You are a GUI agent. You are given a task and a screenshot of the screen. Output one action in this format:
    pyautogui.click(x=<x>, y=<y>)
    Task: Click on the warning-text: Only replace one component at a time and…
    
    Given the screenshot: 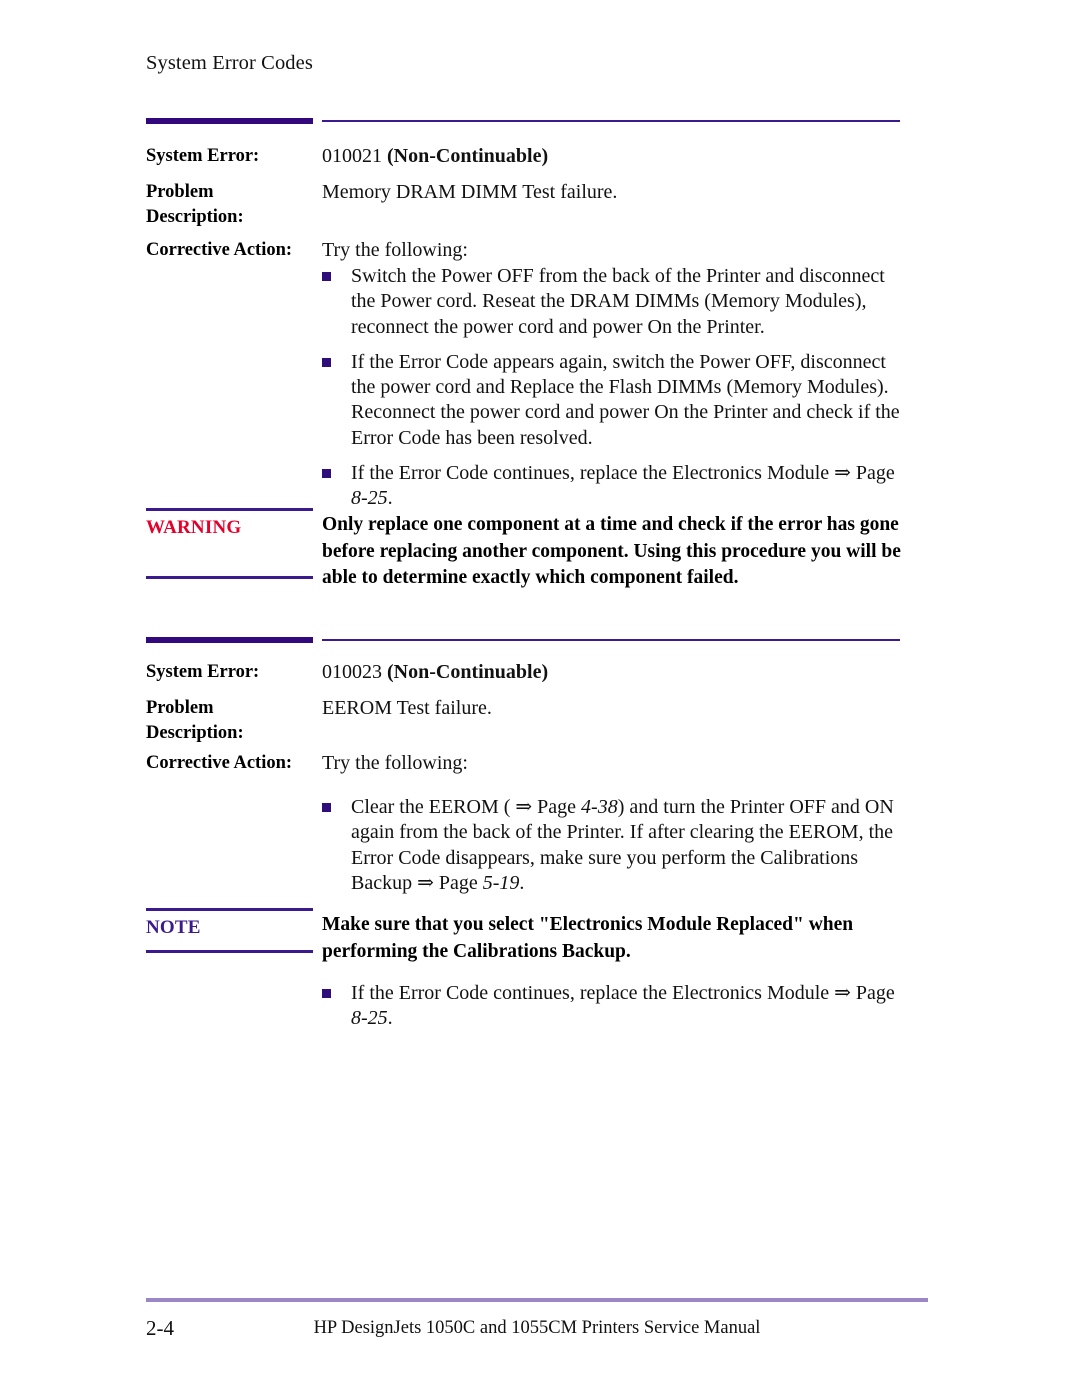 What is the action you would take?
    pyautogui.click(x=611, y=551)
    